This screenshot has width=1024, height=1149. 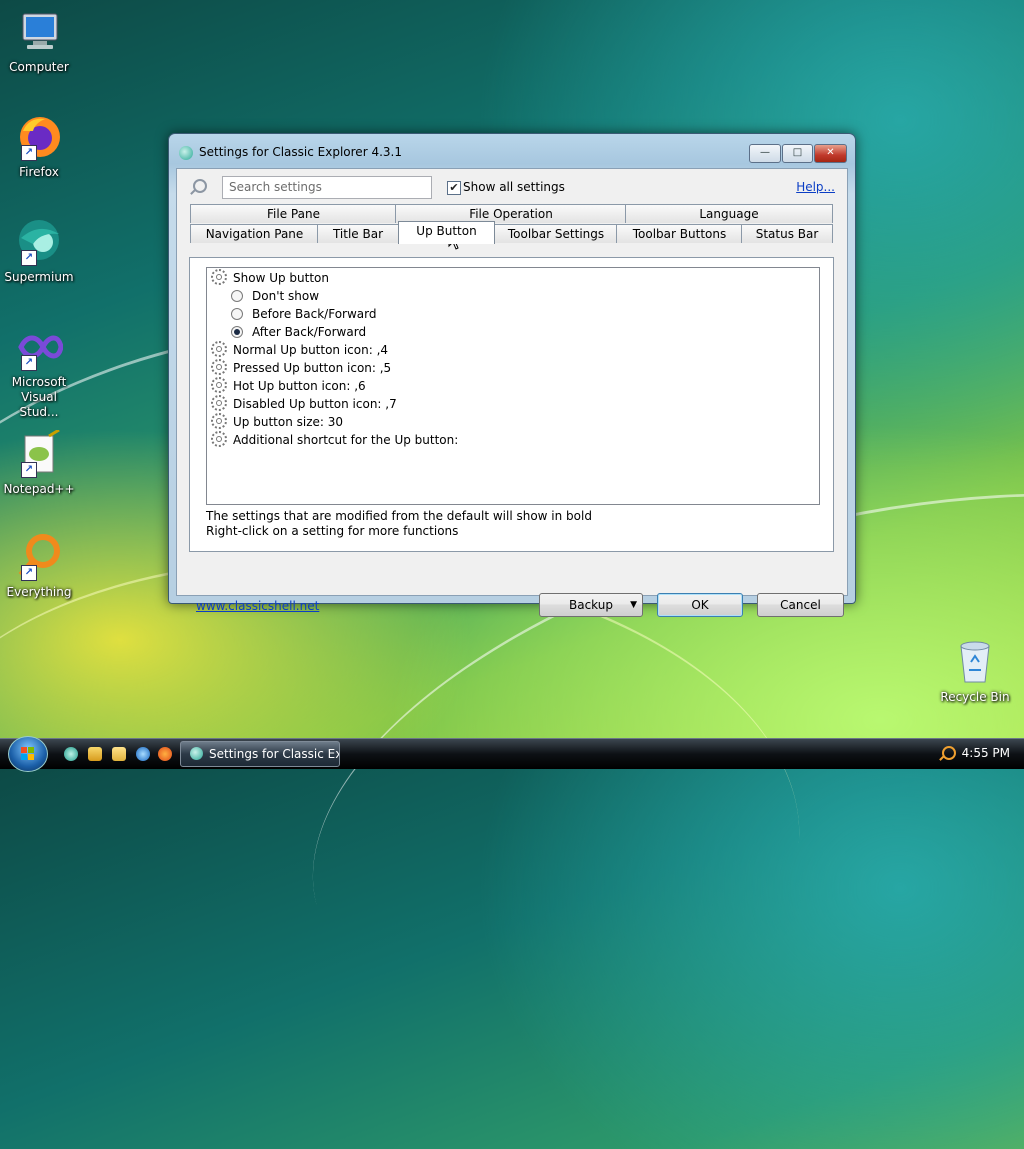 I want to click on desktop-icon-everything: ↗ Everything, so click(x=39, y=566).